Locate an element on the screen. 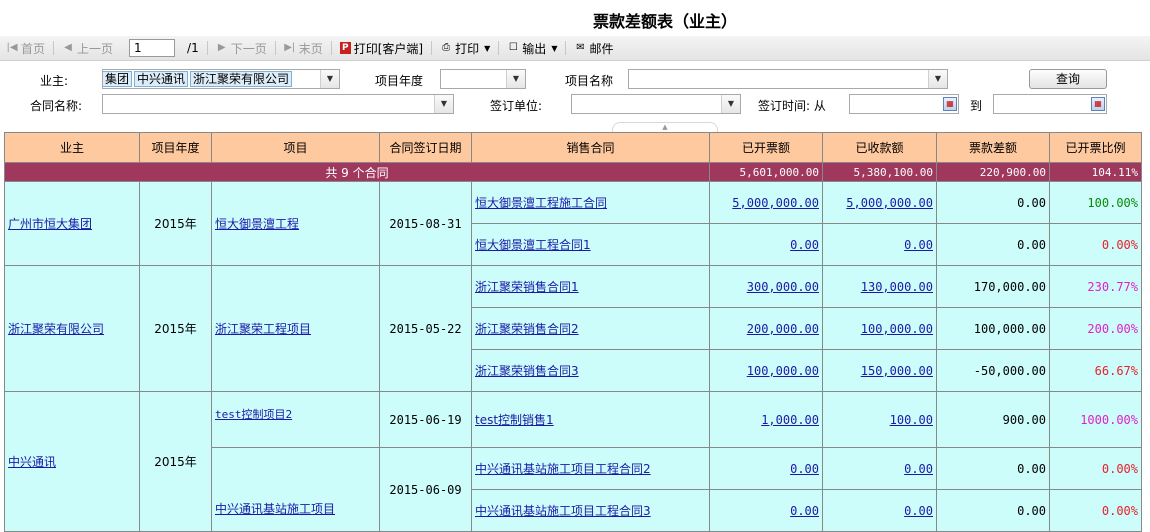  mail-button: ✉ 邮件 is located at coordinates (593, 48).